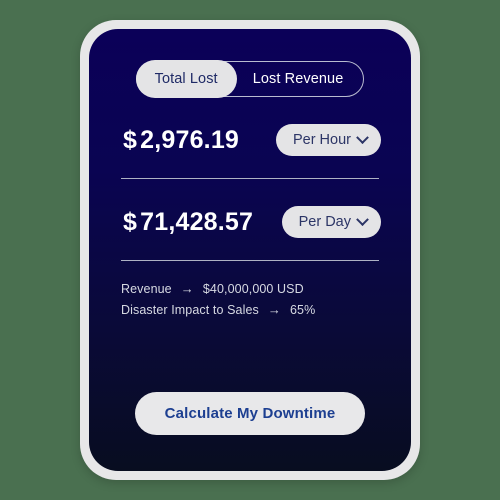  Describe the element at coordinates (190, 309) in the screenshot. I see `detail-label: Disaster Impact to Sales` at that location.